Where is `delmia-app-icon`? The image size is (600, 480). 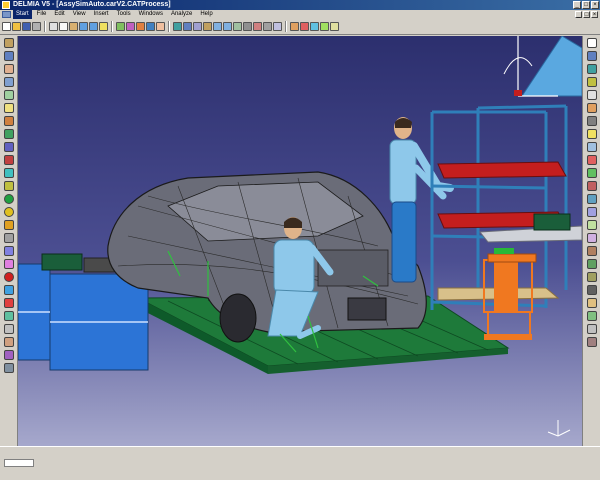 delmia-app-icon is located at coordinates (6, 5).